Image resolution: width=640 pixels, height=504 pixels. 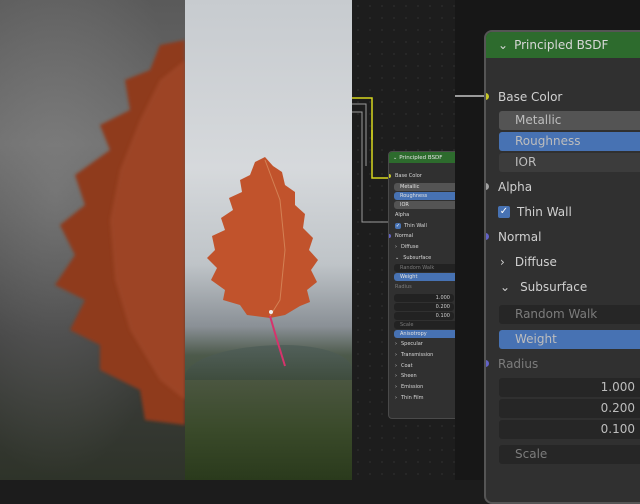 I want to click on socket-row-base-color: Base Color, so click(x=424, y=176).